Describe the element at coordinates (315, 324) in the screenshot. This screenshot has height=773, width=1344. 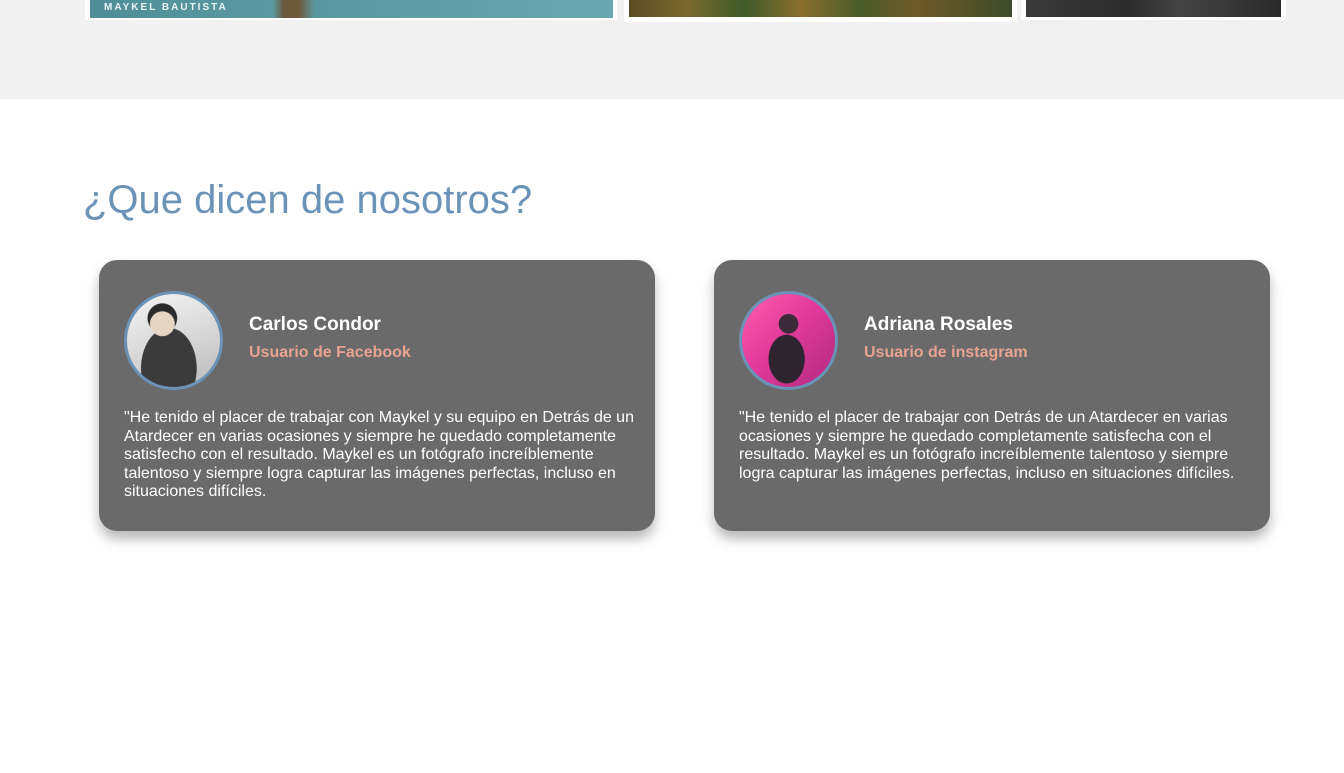
I see `testimonial-name: Carlos Condor` at that location.